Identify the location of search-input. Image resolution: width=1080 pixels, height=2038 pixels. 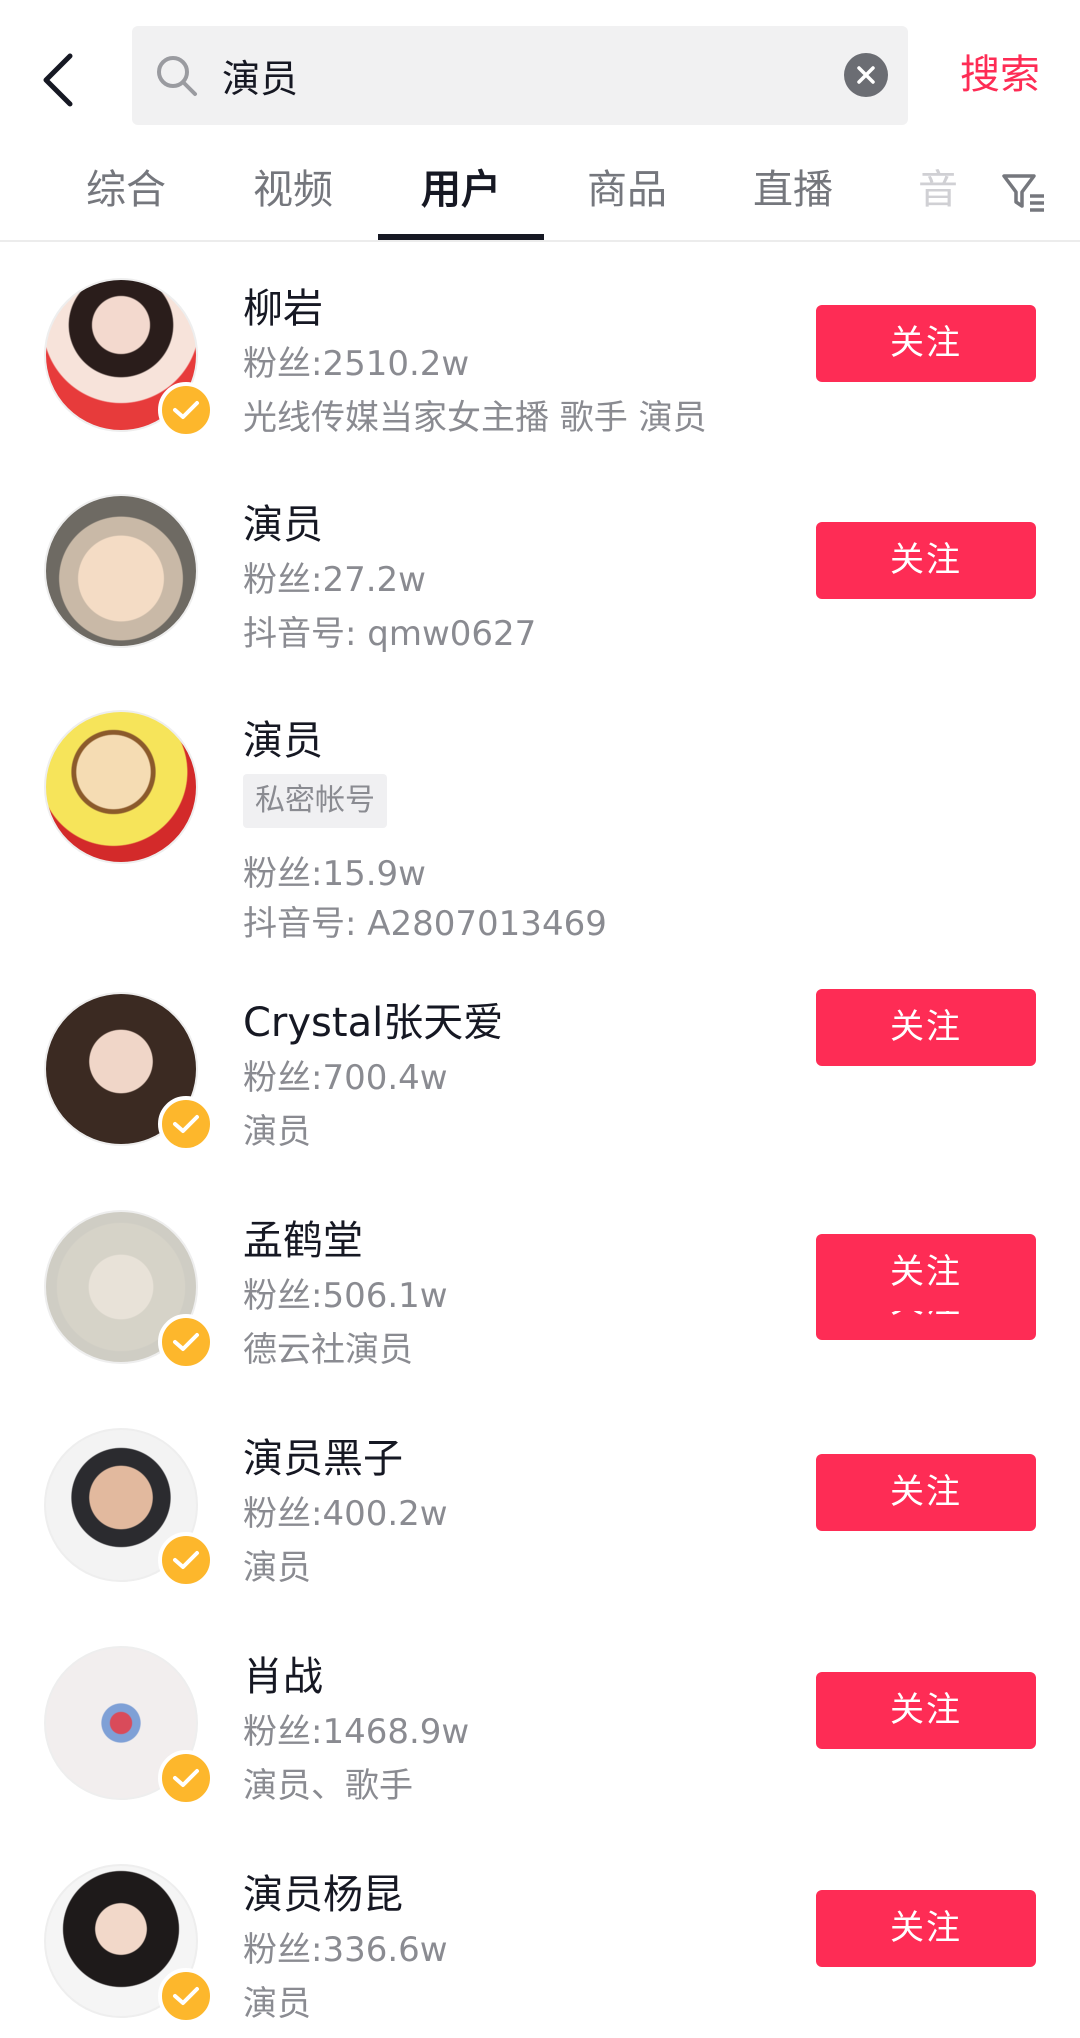
(492, 75).